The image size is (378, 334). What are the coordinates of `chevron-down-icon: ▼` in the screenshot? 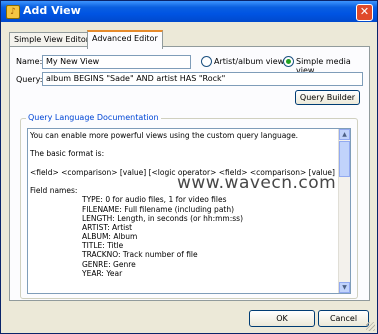 It's located at (344, 287).